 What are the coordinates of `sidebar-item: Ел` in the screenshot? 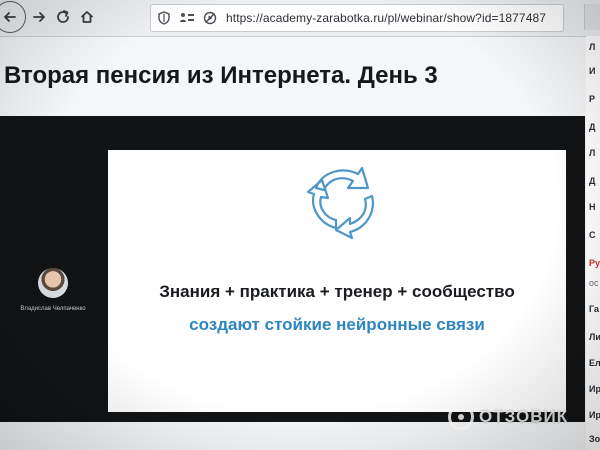 It's located at (594, 363).